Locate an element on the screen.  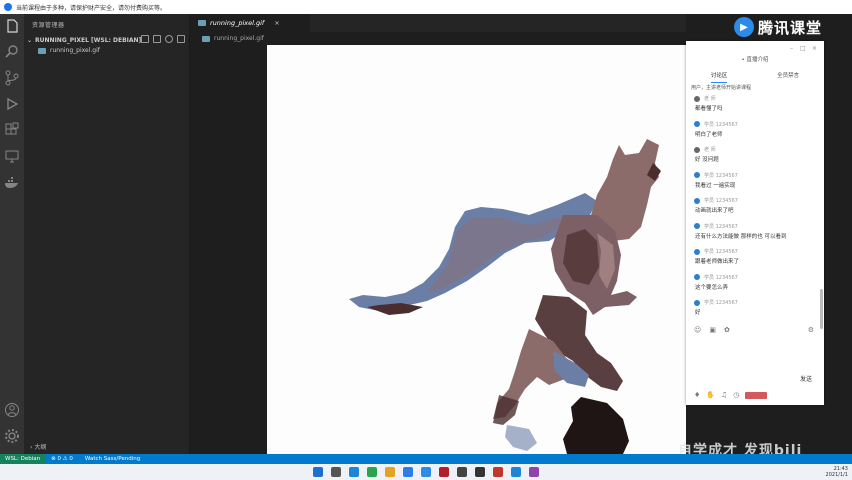
tab-other: 全员禁言 is located at coordinates (788, 77).